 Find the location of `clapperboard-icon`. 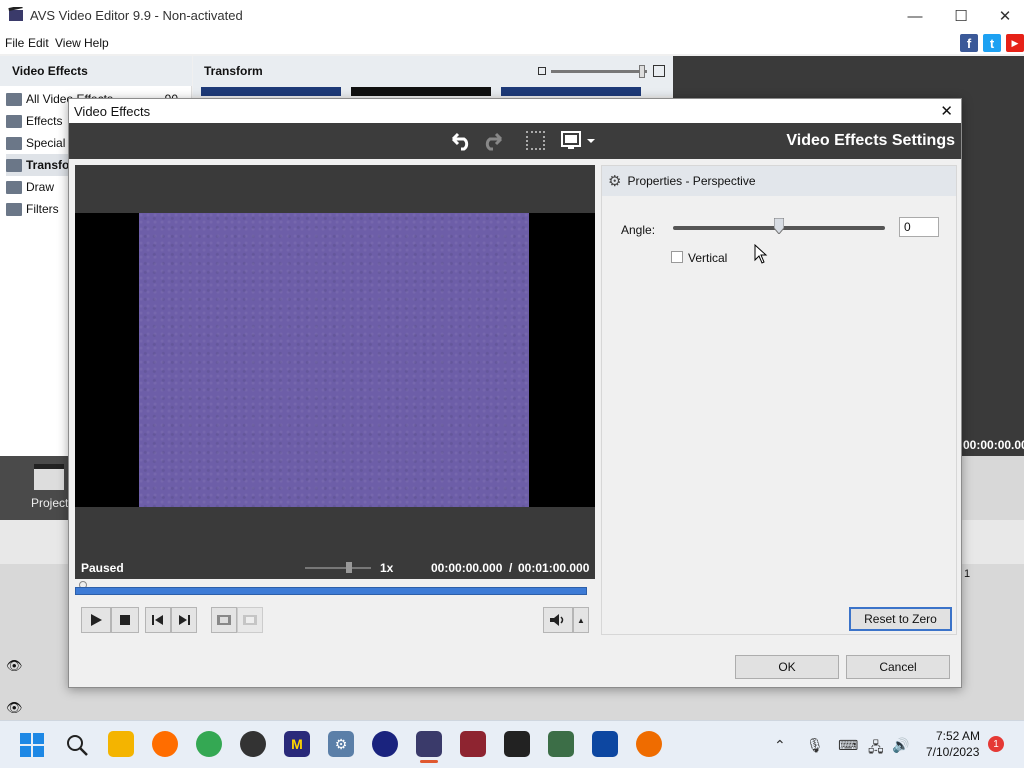

clapperboard-icon is located at coordinates (49, 477).